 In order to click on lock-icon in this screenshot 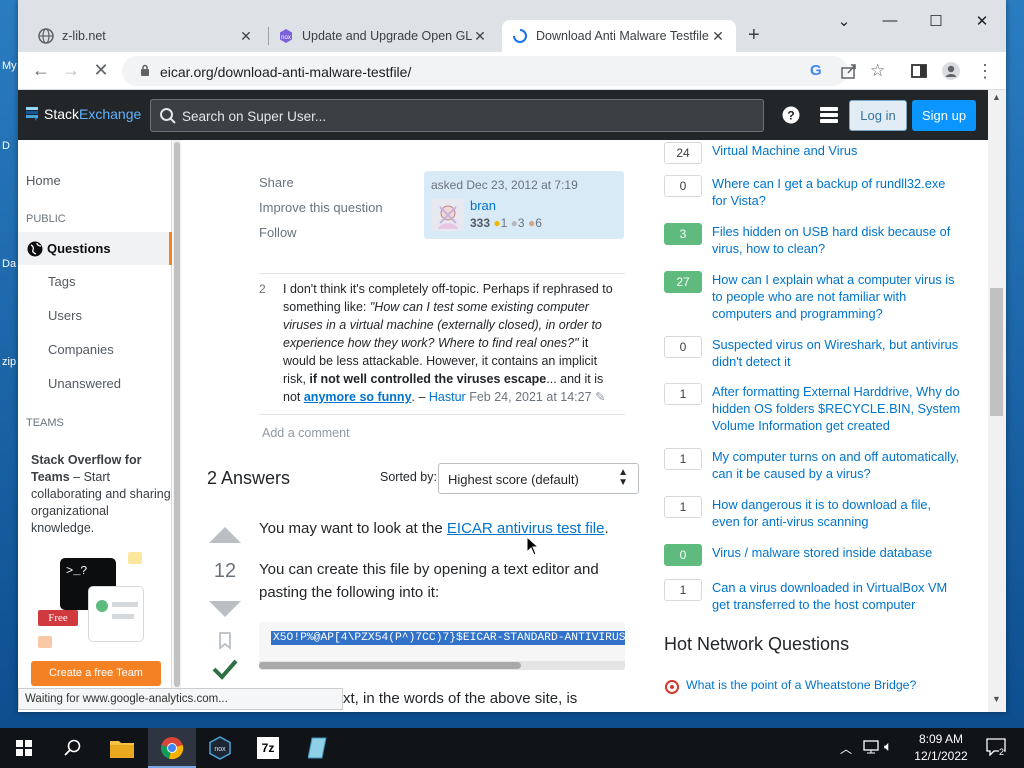, I will do `click(145, 70)`.